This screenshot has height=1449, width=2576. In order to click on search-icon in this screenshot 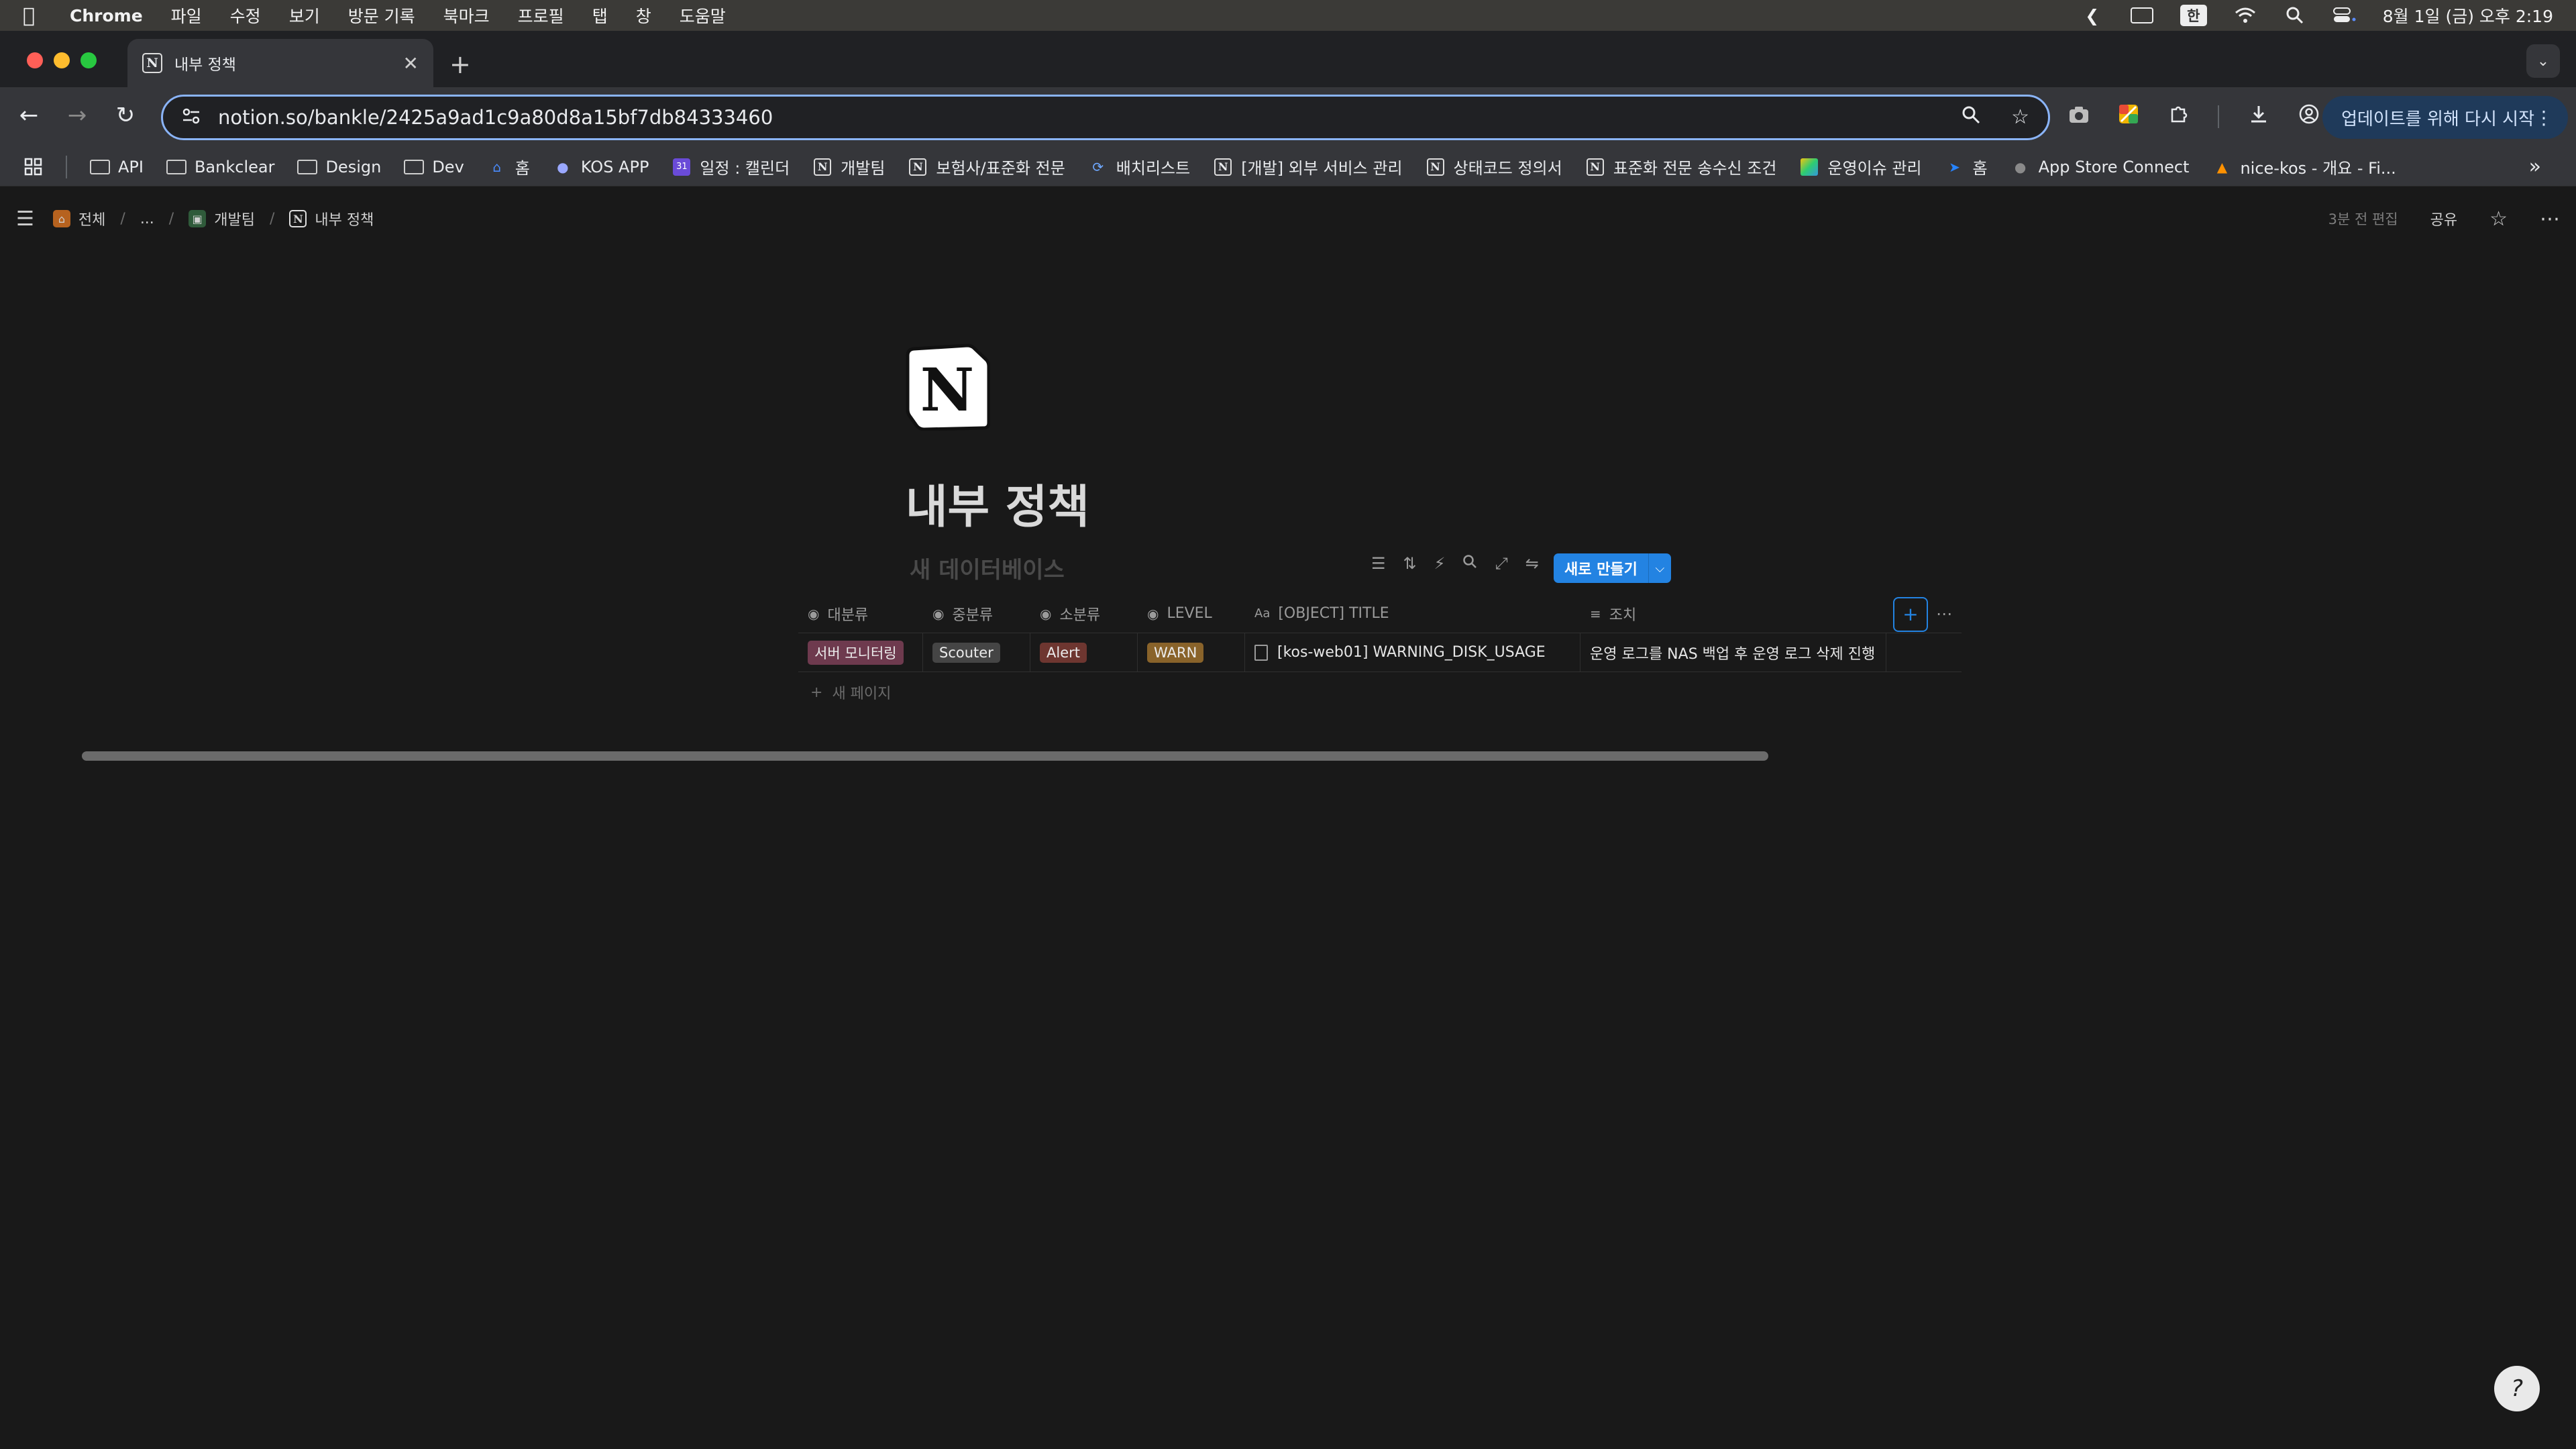, I will do `click(1469, 563)`.